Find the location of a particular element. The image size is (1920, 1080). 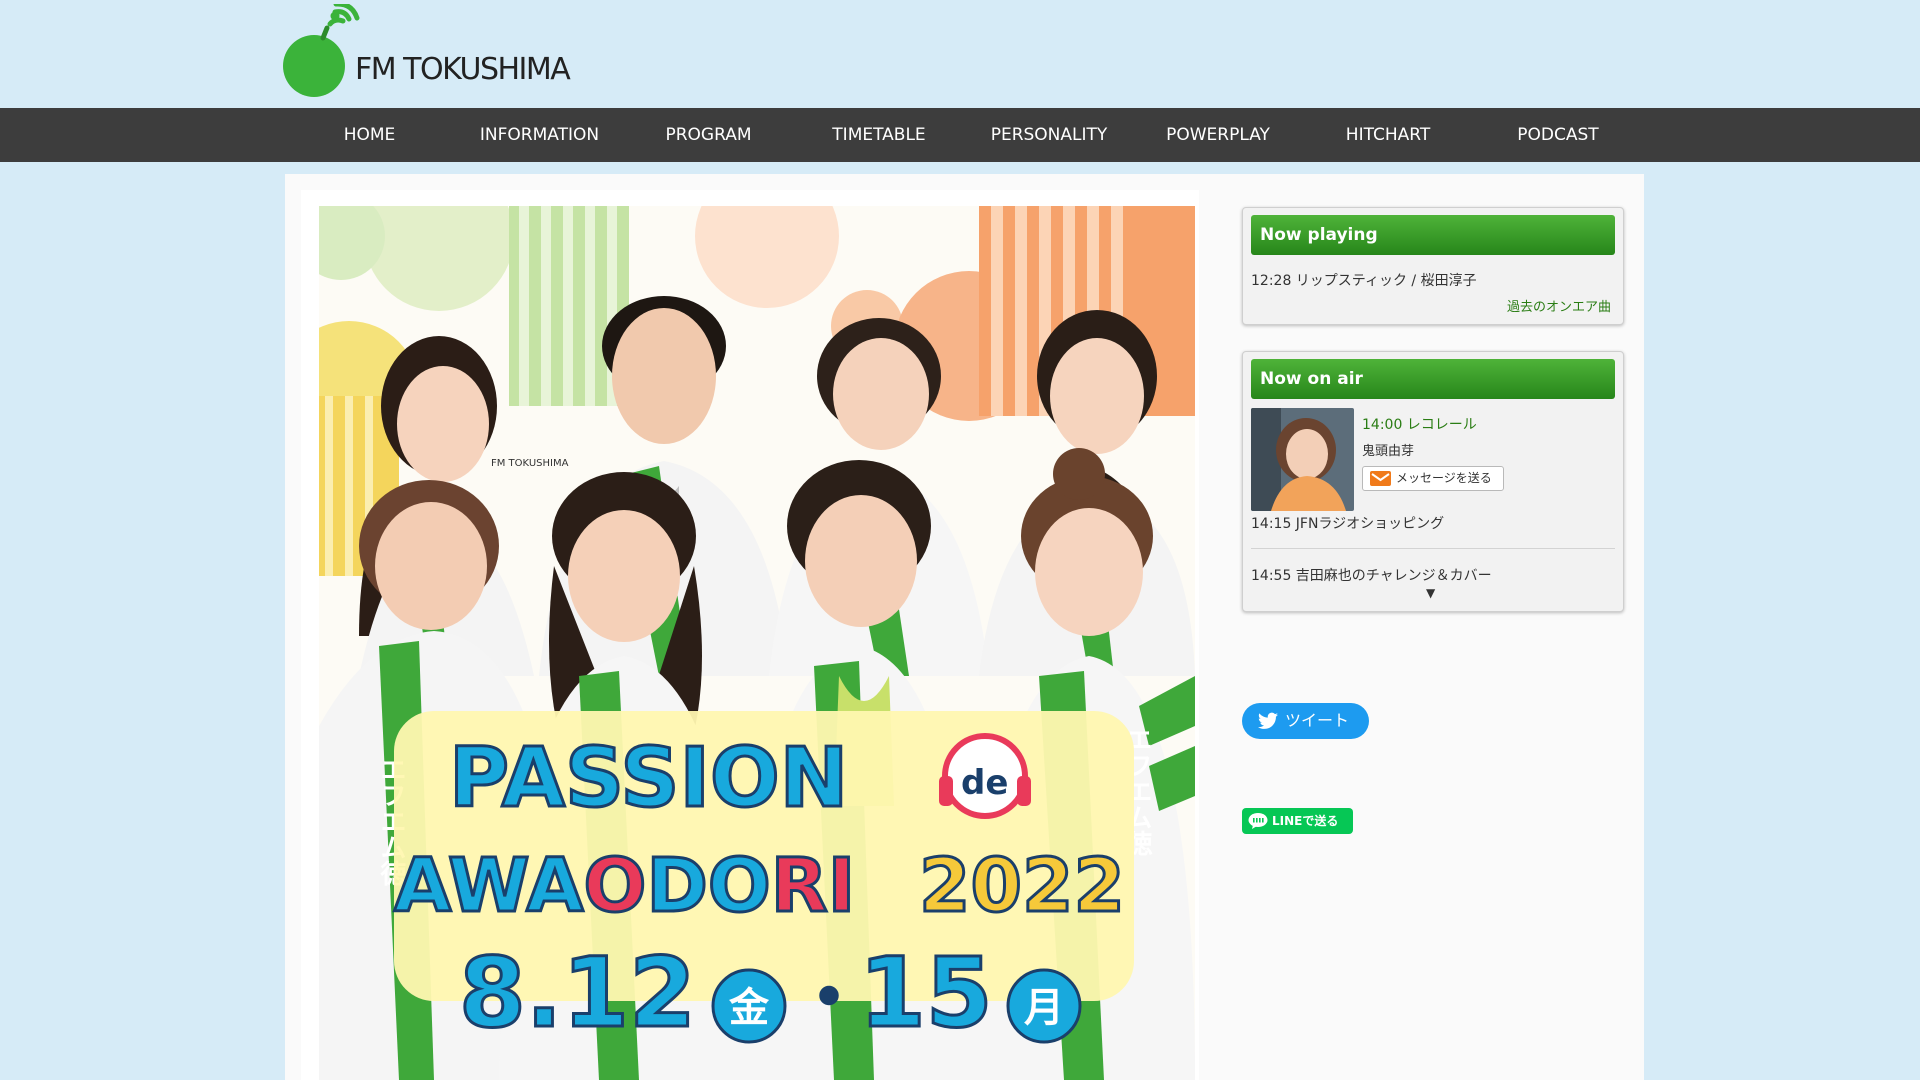

poster-title: PASSION de AWAODORI 2022 8.12 金 ・ 15 月 is located at coordinates (763, 881).